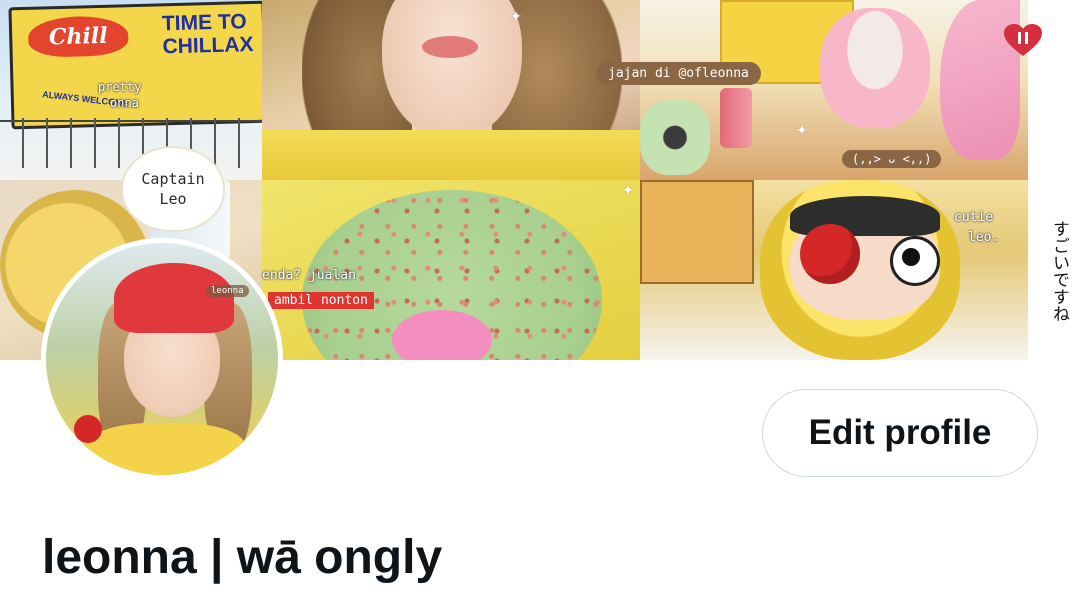 The image size is (1080, 594). Describe the element at coordinates (227, 291) in the screenshot. I see `avatar-sticker-label: leonna` at that location.